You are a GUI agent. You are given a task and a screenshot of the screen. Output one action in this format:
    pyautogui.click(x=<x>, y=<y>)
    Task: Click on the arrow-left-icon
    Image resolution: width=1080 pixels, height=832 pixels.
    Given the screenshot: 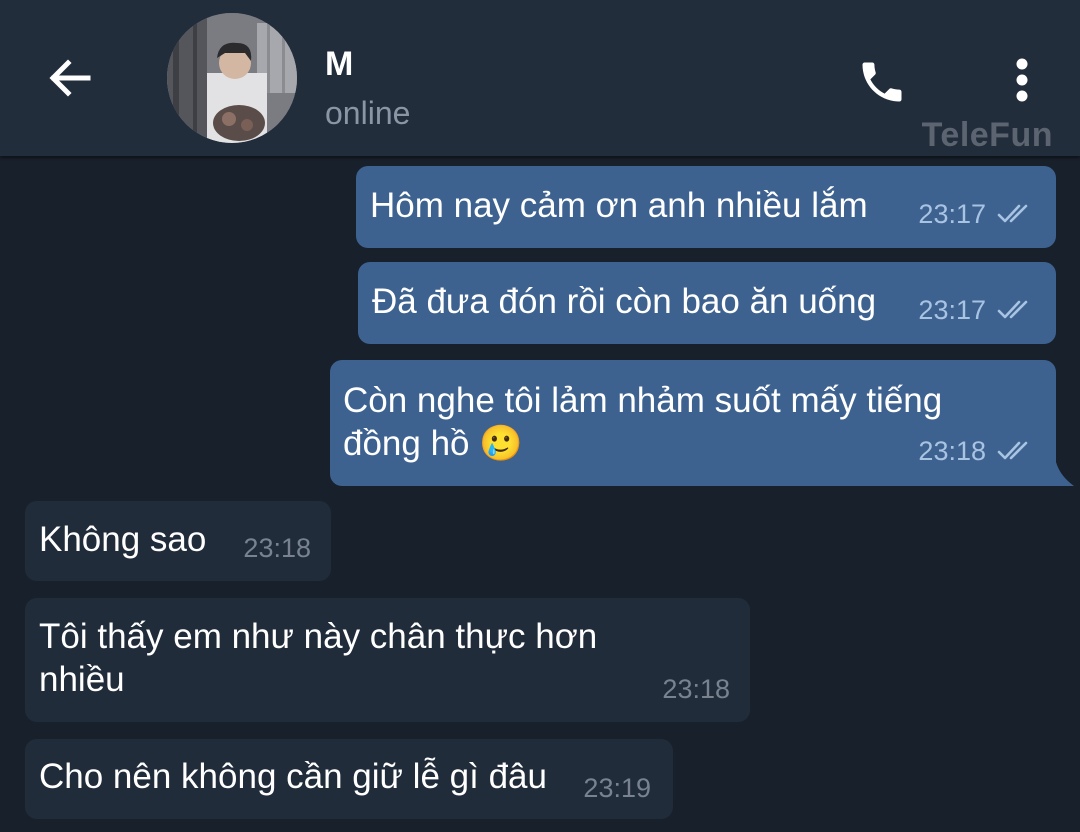 What is the action you would take?
    pyautogui.click(x=70, y=78)
    